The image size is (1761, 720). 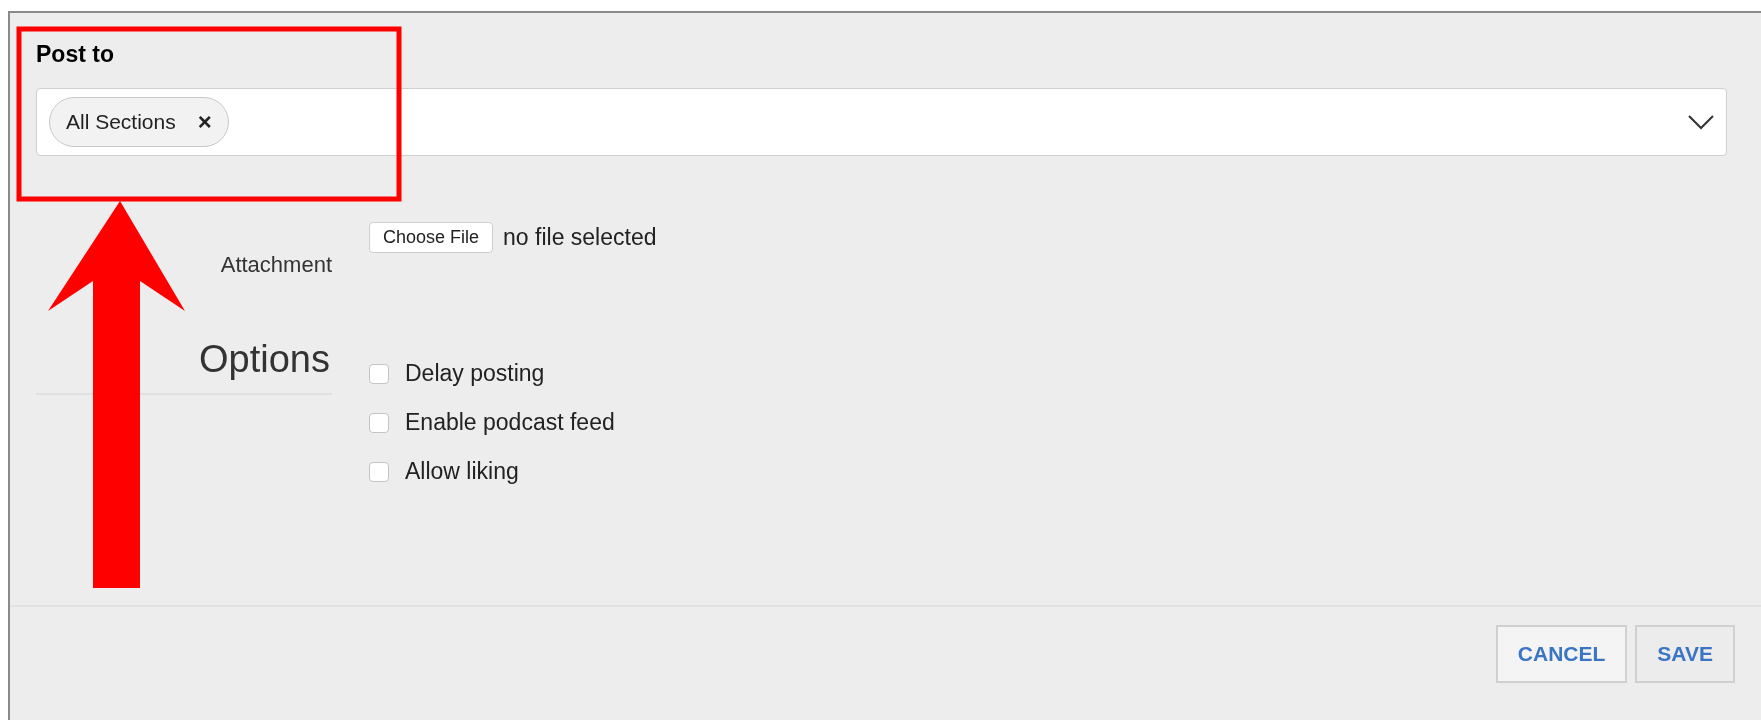 What do you see at coordinates (510, 422) in the screenshot?
I see `checkbox-label: Enable podcast feed` at bounding box center [510, 422].